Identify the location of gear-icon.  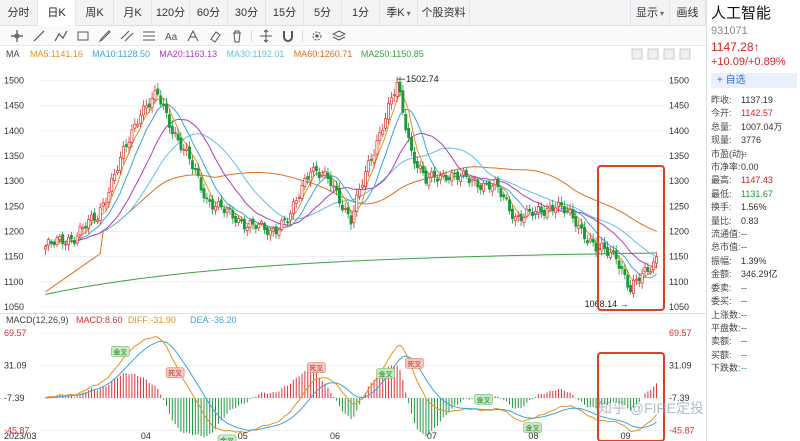
(669, 54).